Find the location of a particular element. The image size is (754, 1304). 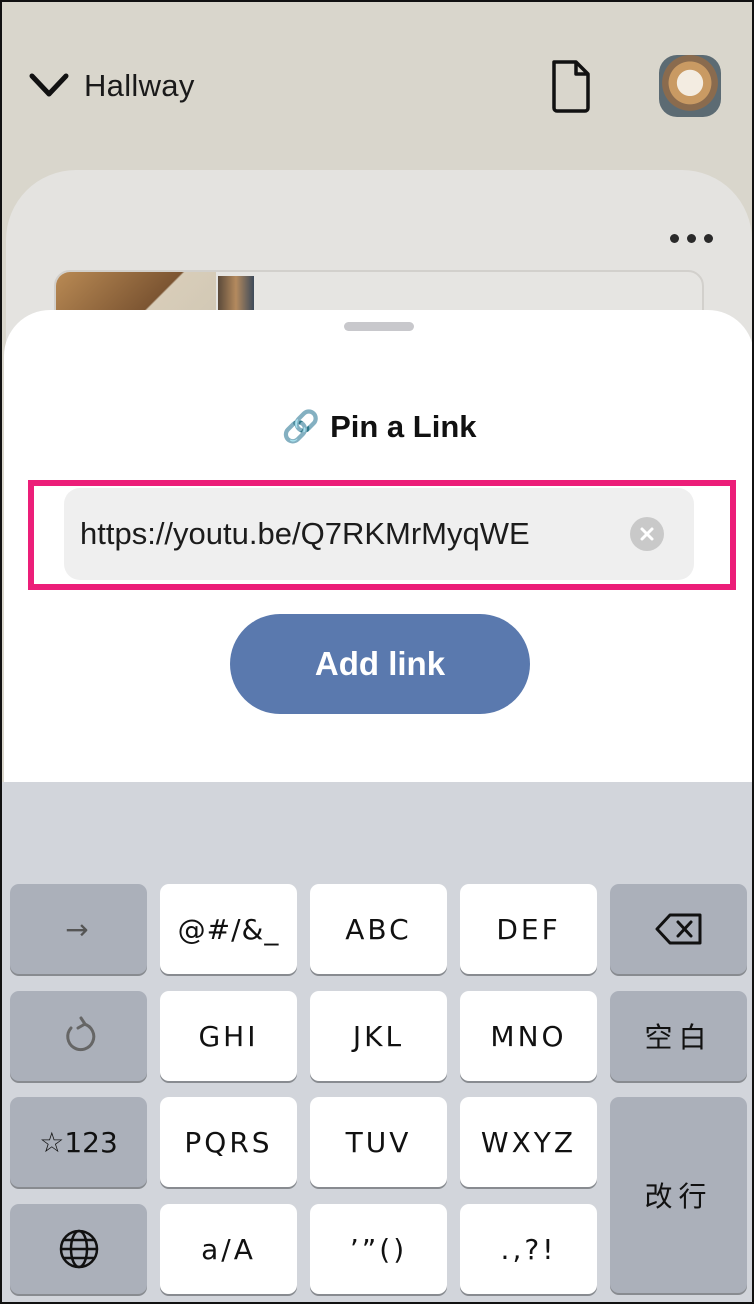

url-field is located at coordinates (379, 534).